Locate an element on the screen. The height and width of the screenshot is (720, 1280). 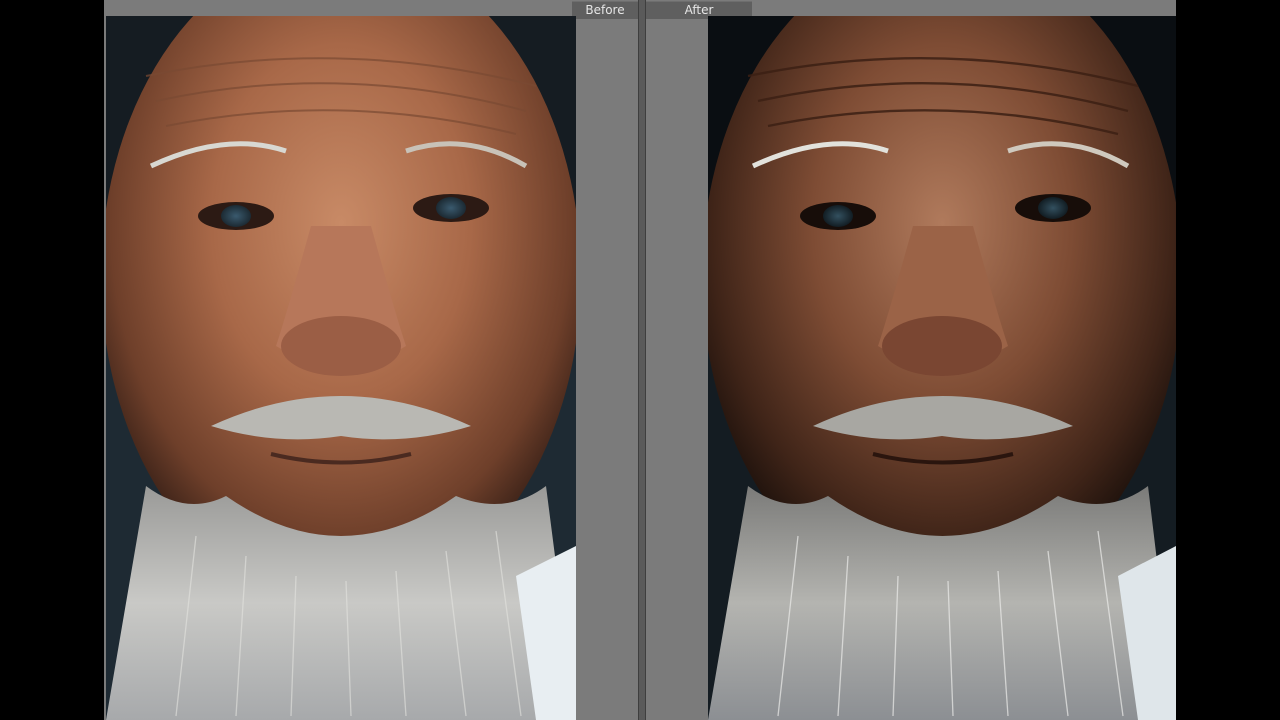
divider-edge-left is located at coordinates (638, 360).